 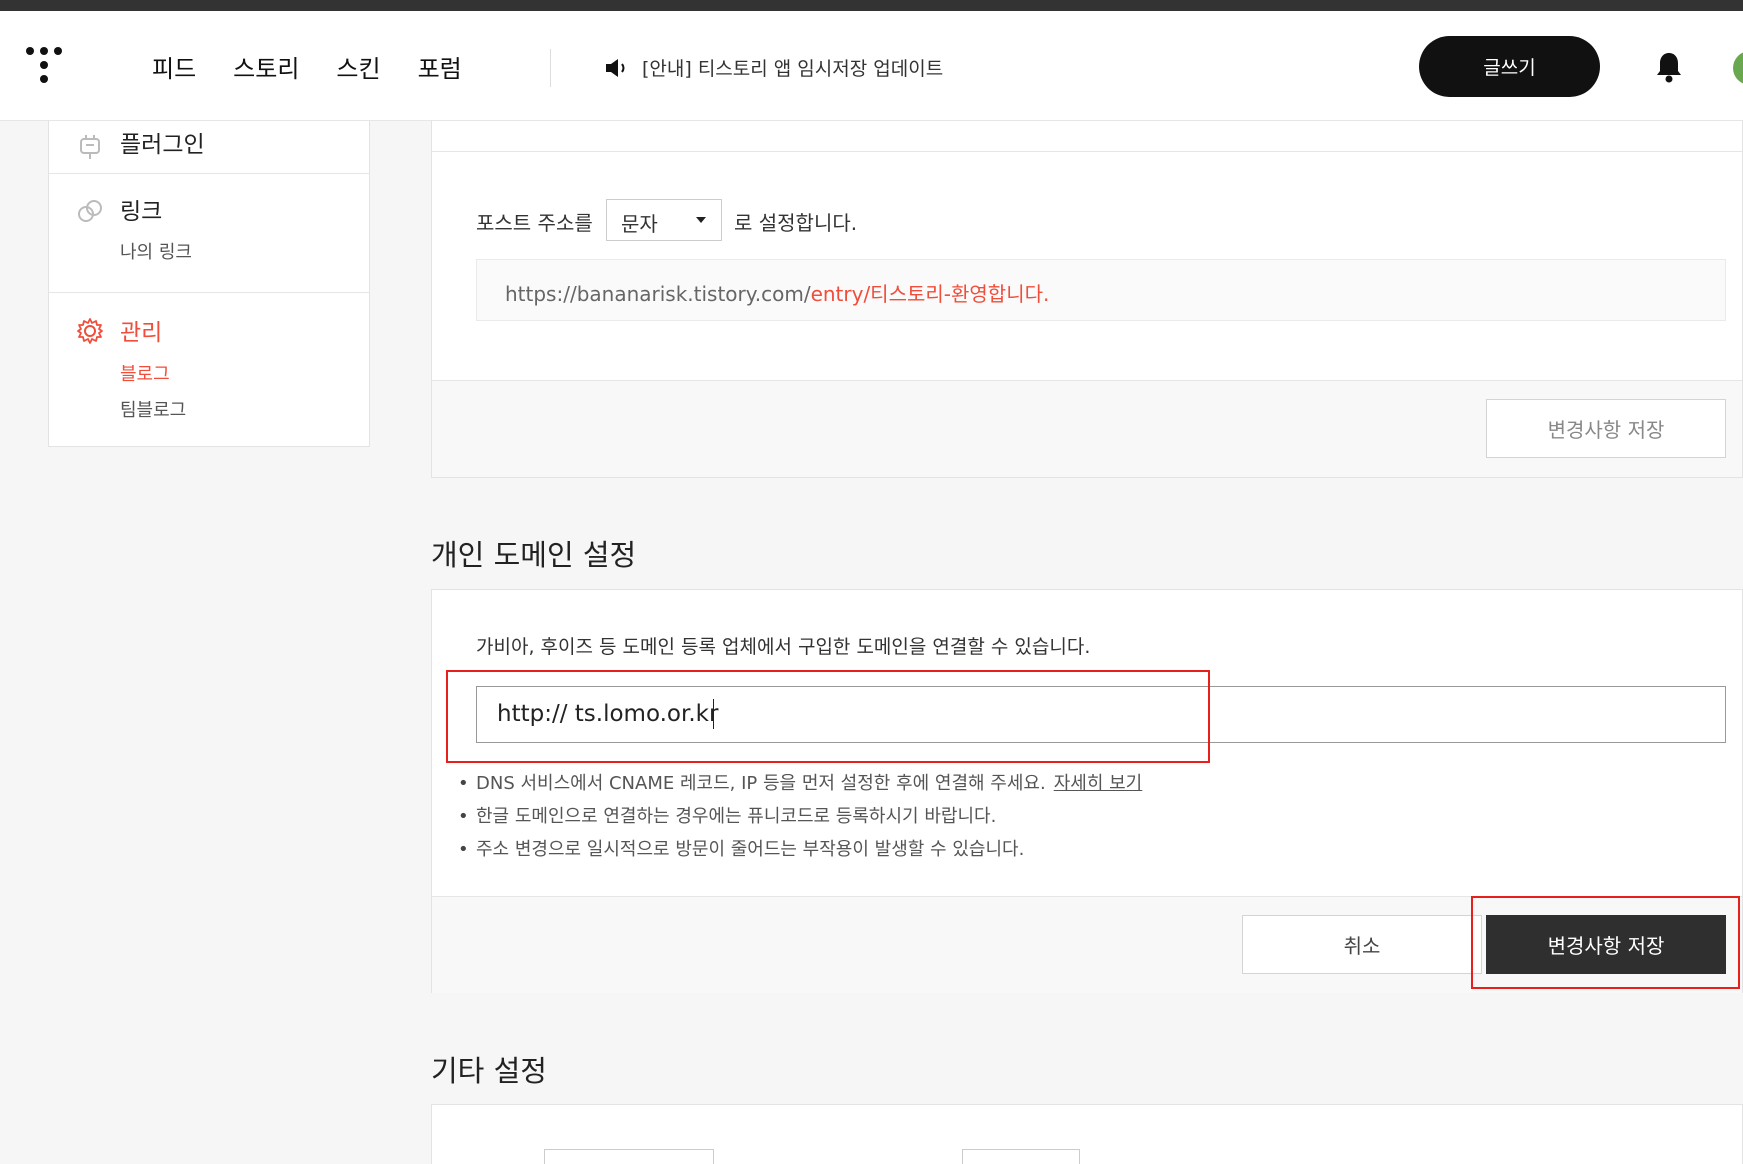 I want to click on bell-icon, so click(x=1669, y=67).